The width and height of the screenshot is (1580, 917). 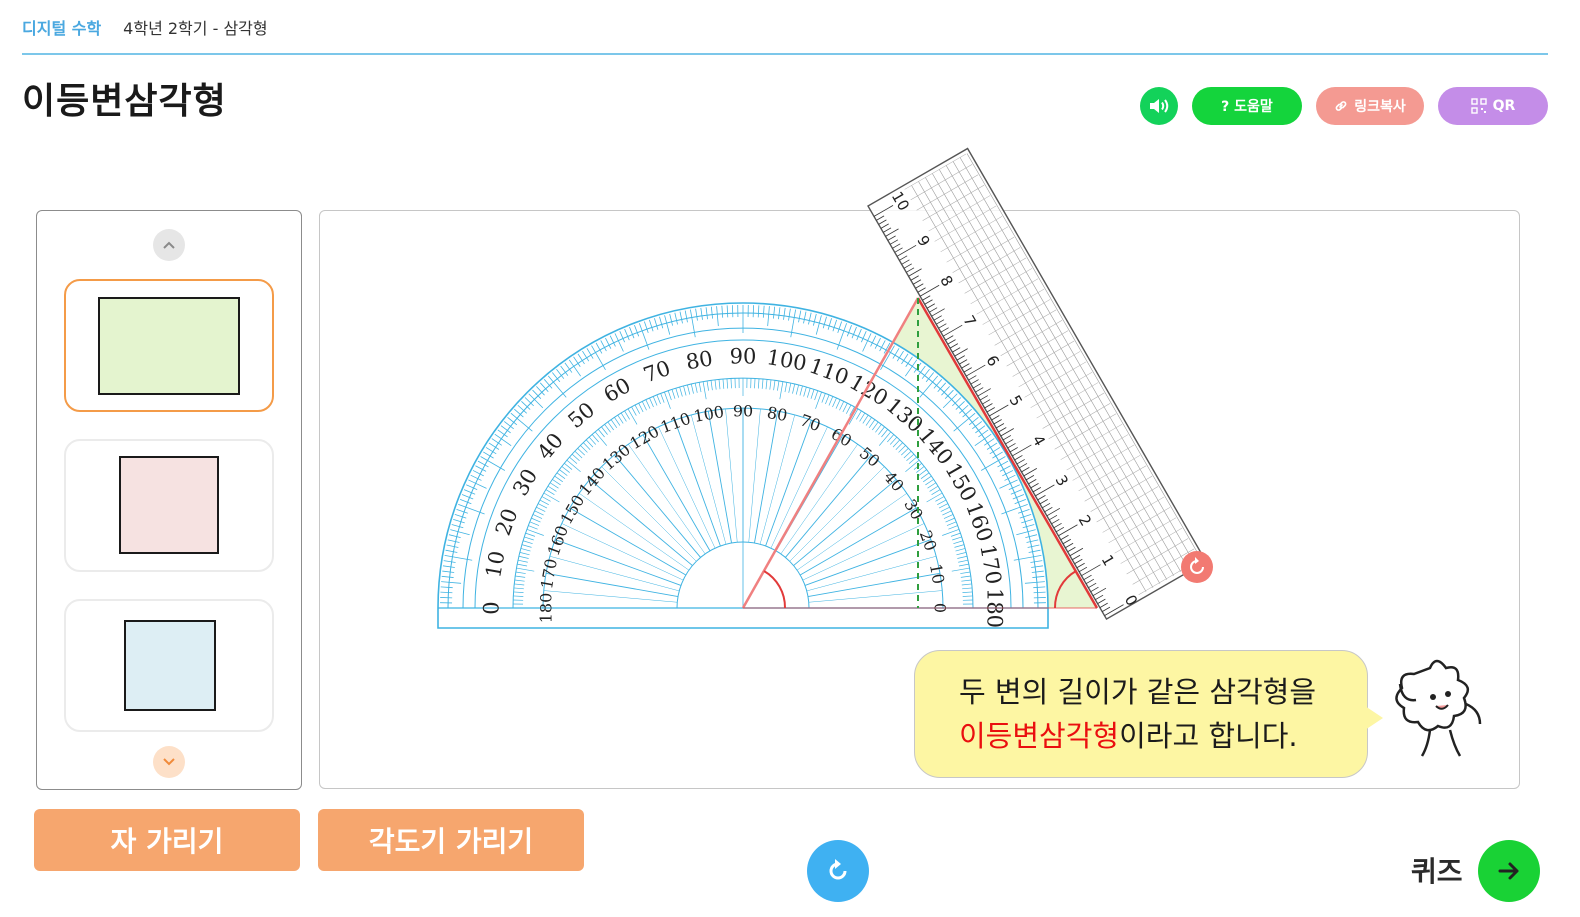 What do you see at coordinates (1374, 718) in the screenshot?
I see `speech-bubble-tail` at bounding box center [1374, 718].